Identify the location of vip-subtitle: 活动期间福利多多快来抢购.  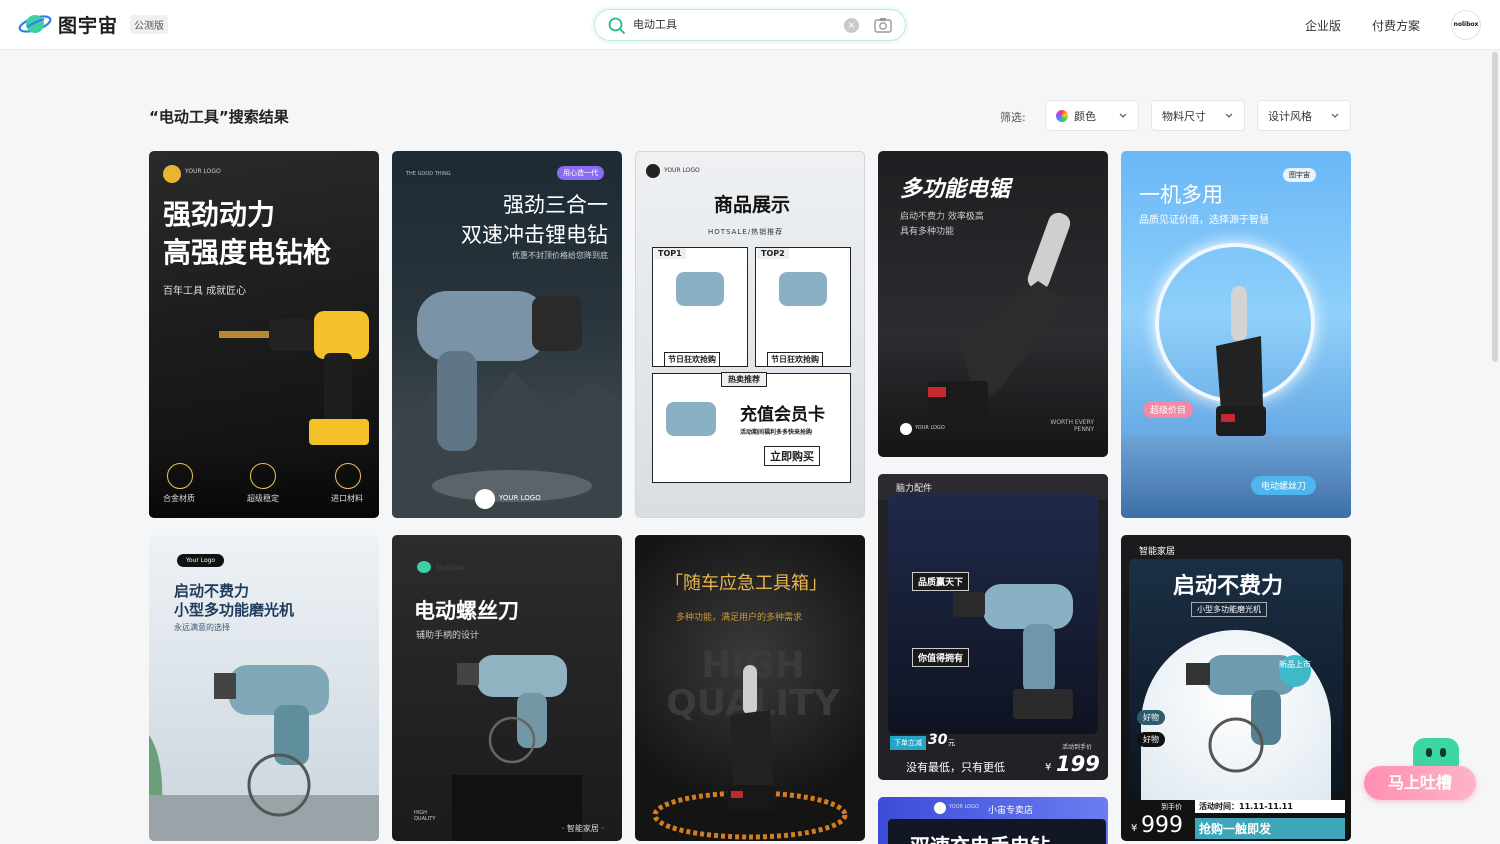
(776, 432).